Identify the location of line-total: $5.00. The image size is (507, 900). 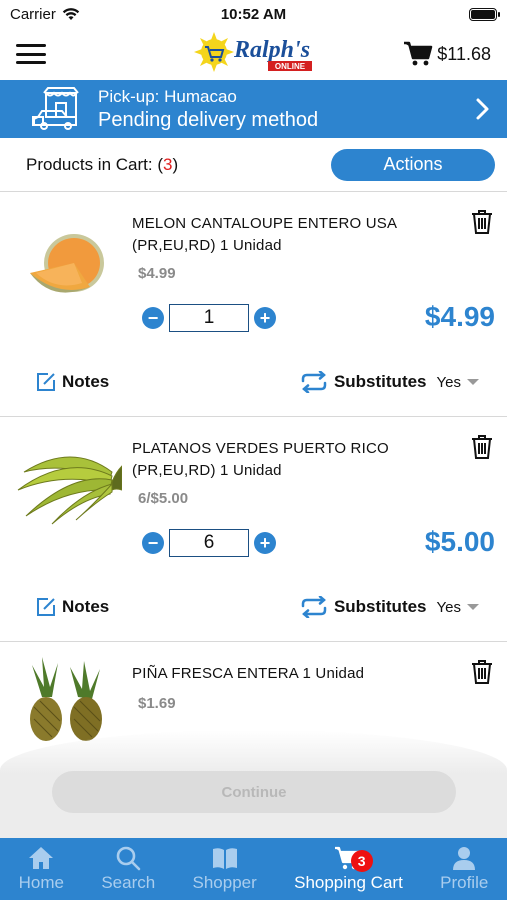
(459, 541).